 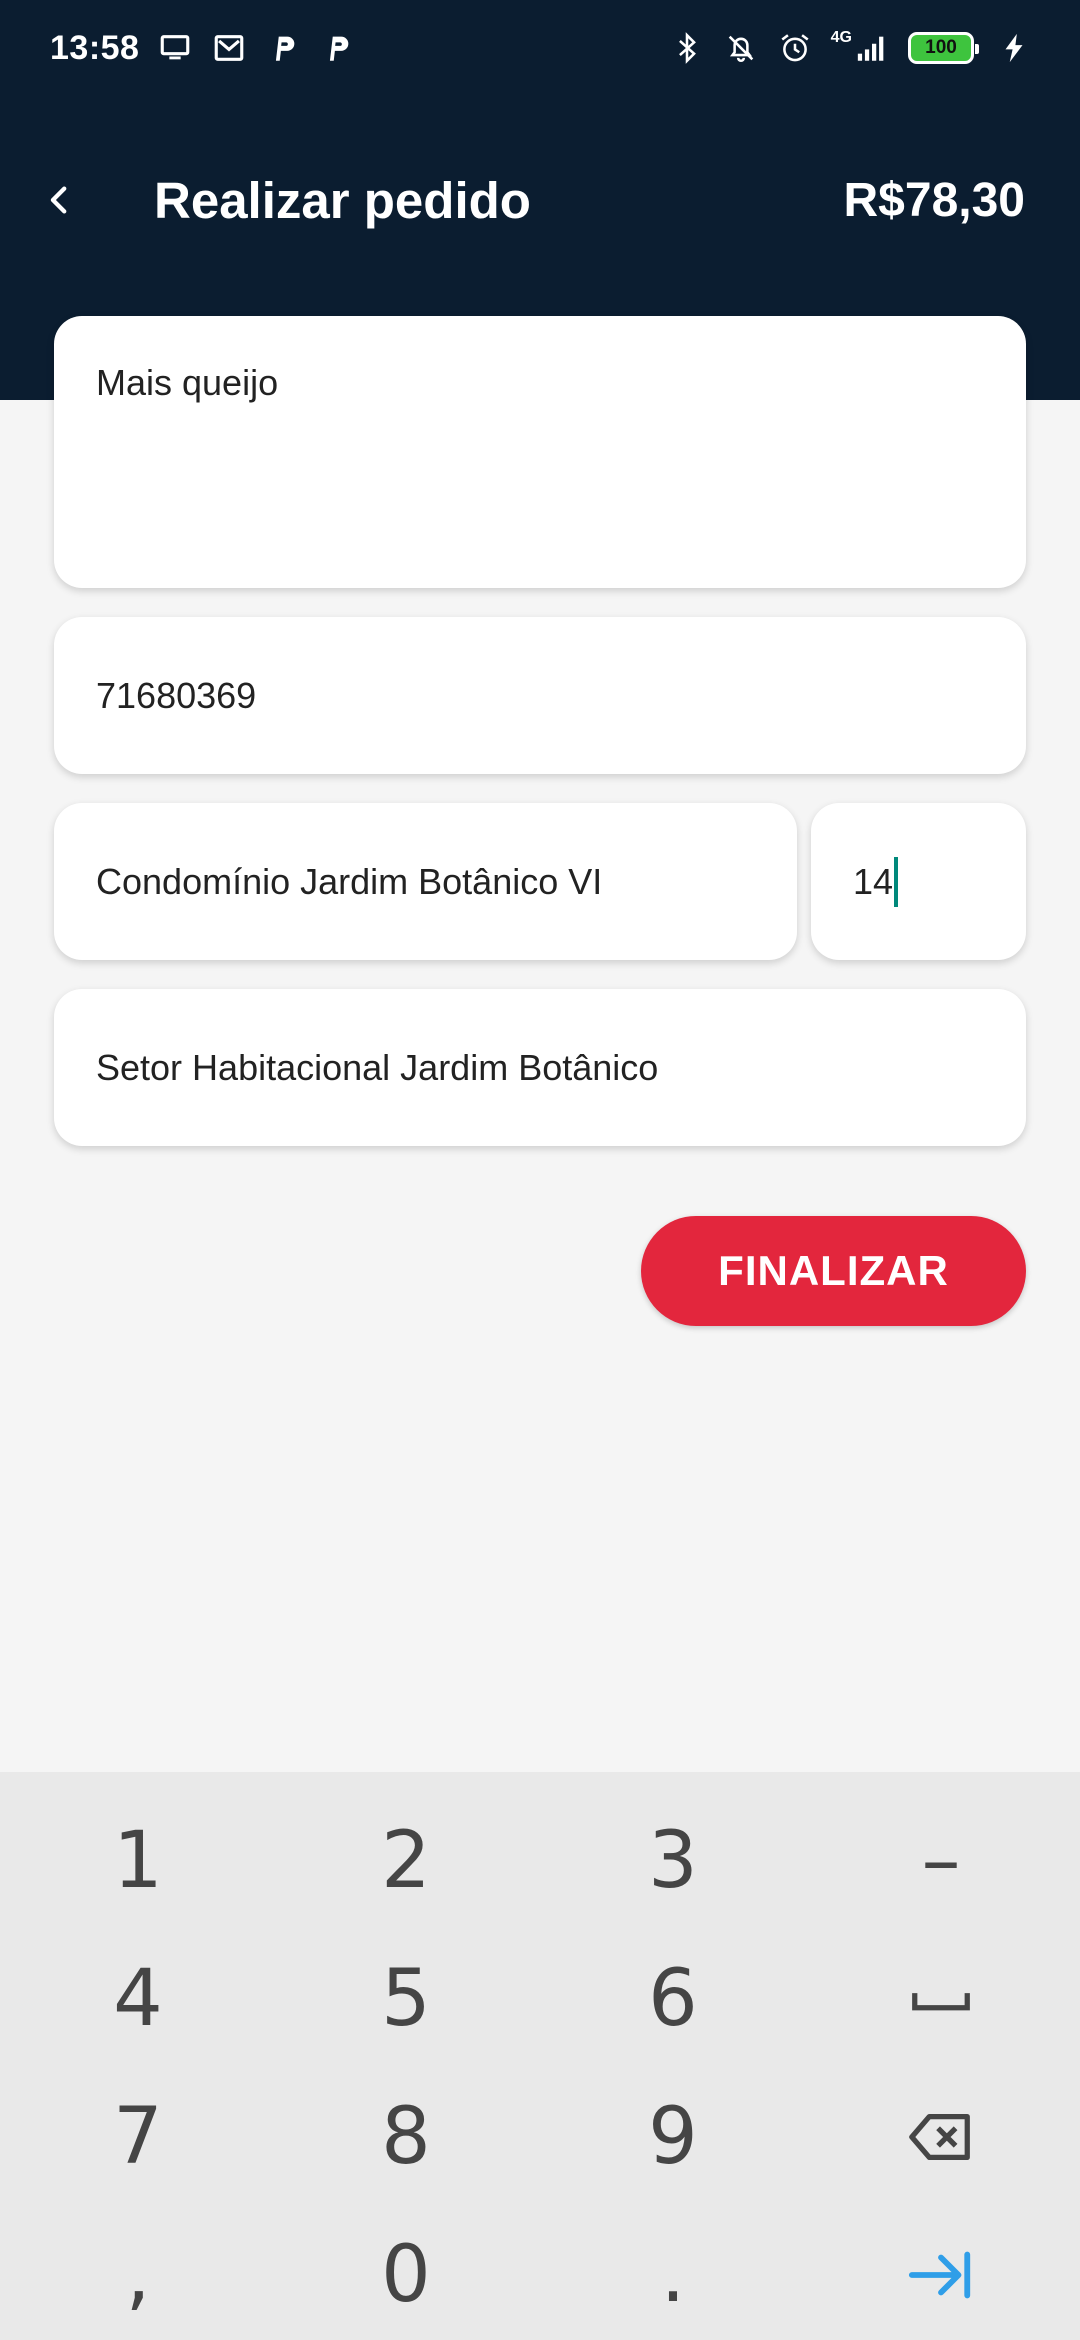 I want to click on cep-field: 71680369, so click(x=540, y=695).